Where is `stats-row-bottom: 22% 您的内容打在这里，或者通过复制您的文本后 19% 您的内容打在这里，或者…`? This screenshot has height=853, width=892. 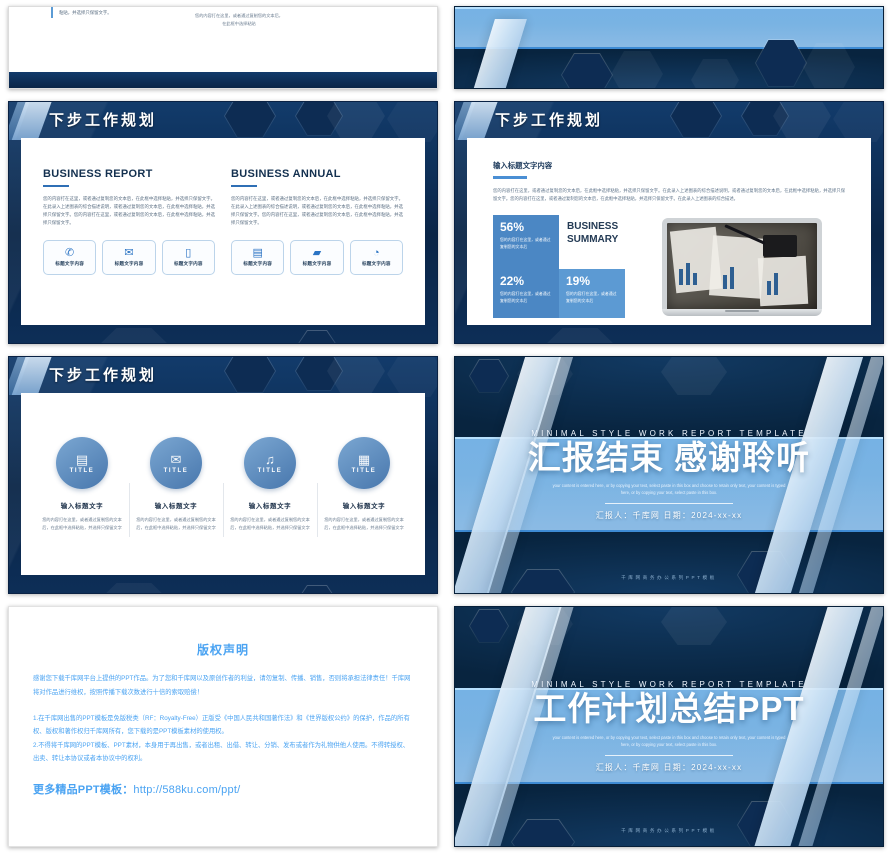 stats-row-bottom: 22% 您的内容打在这里，或者通过复制您的文本后 19% 您的内容打在这里，或者… is located at coordinates (559, 294).